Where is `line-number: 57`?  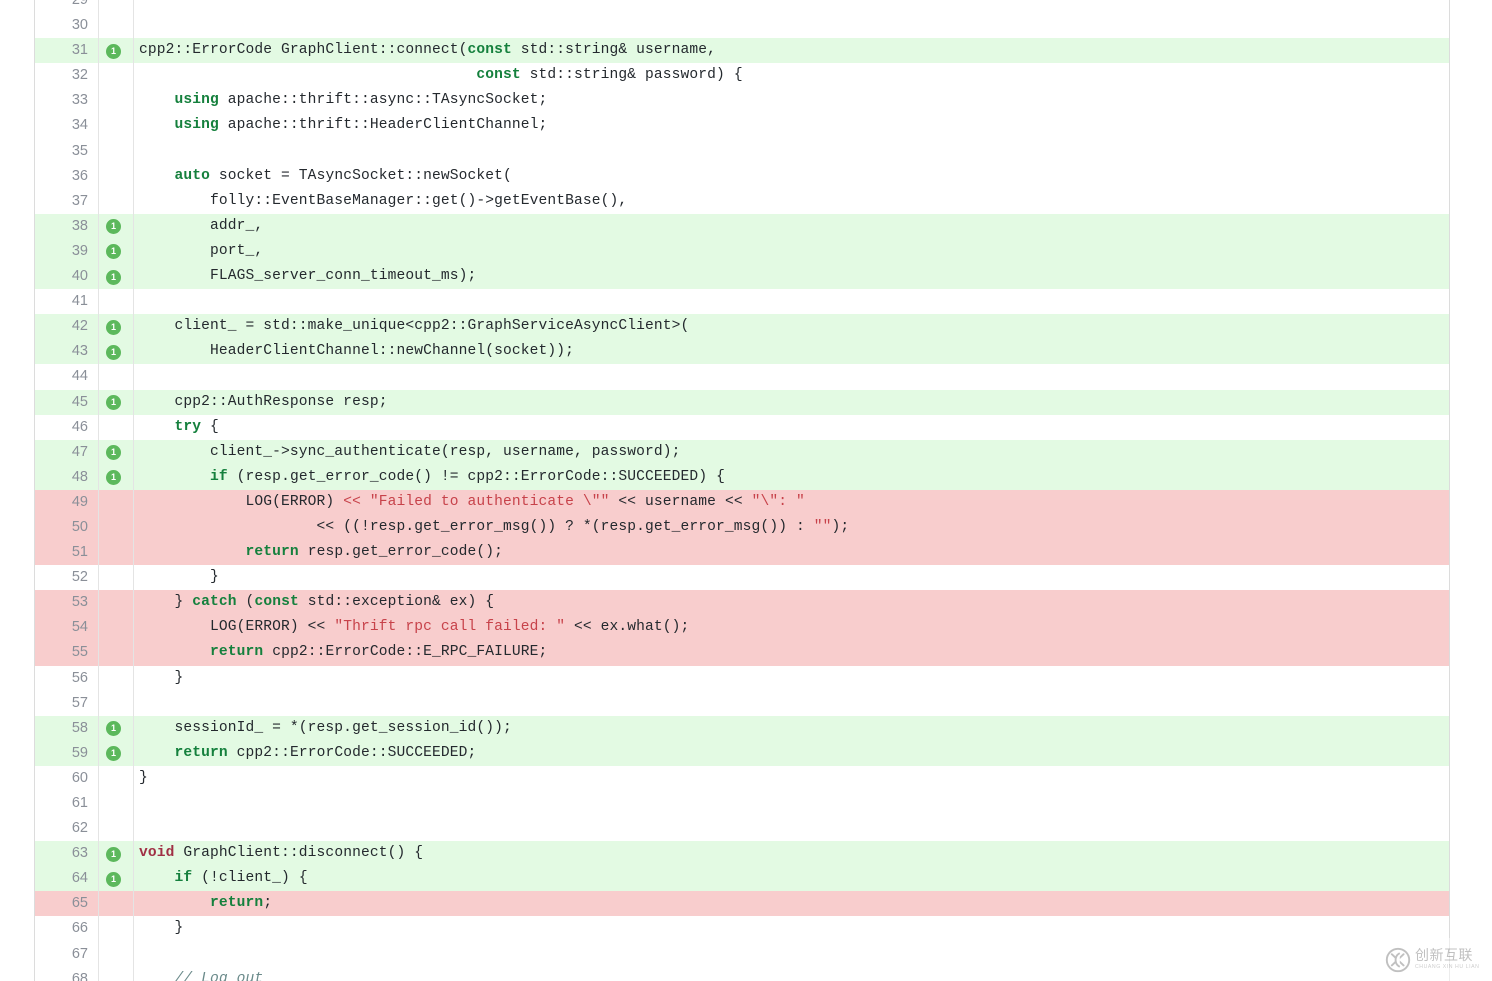 line-number: 57 is located at coordinates (67, 703).